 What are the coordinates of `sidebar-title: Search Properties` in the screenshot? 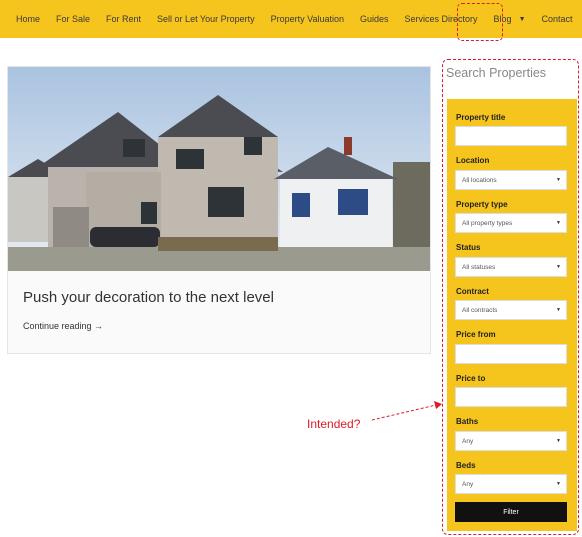 It's located at (496, 73).